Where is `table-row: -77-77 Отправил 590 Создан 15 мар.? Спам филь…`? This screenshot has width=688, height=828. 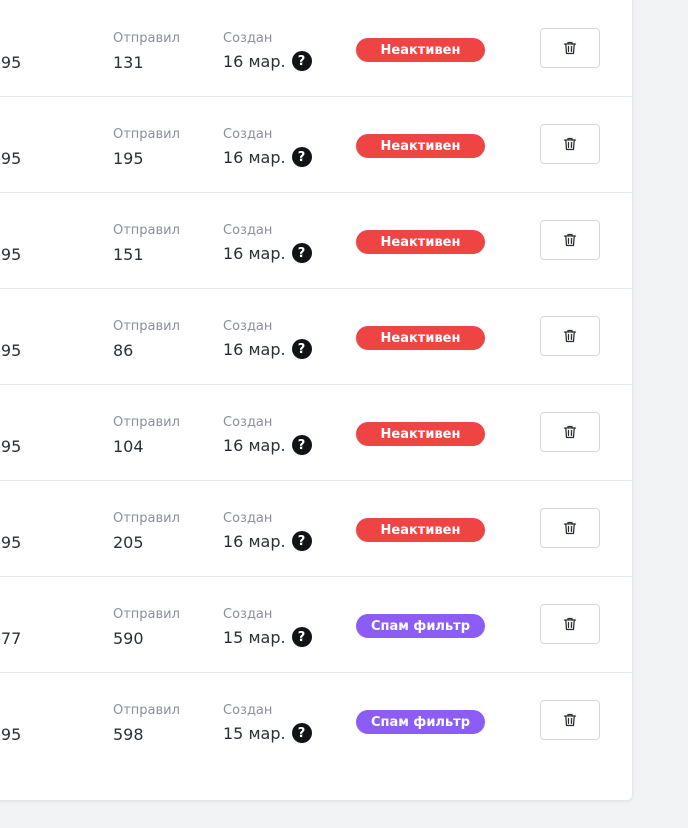 table-row: -77-77 Отправил 590 Создан 15 мар.? Спам филь… is located at coordinates (316, 625).